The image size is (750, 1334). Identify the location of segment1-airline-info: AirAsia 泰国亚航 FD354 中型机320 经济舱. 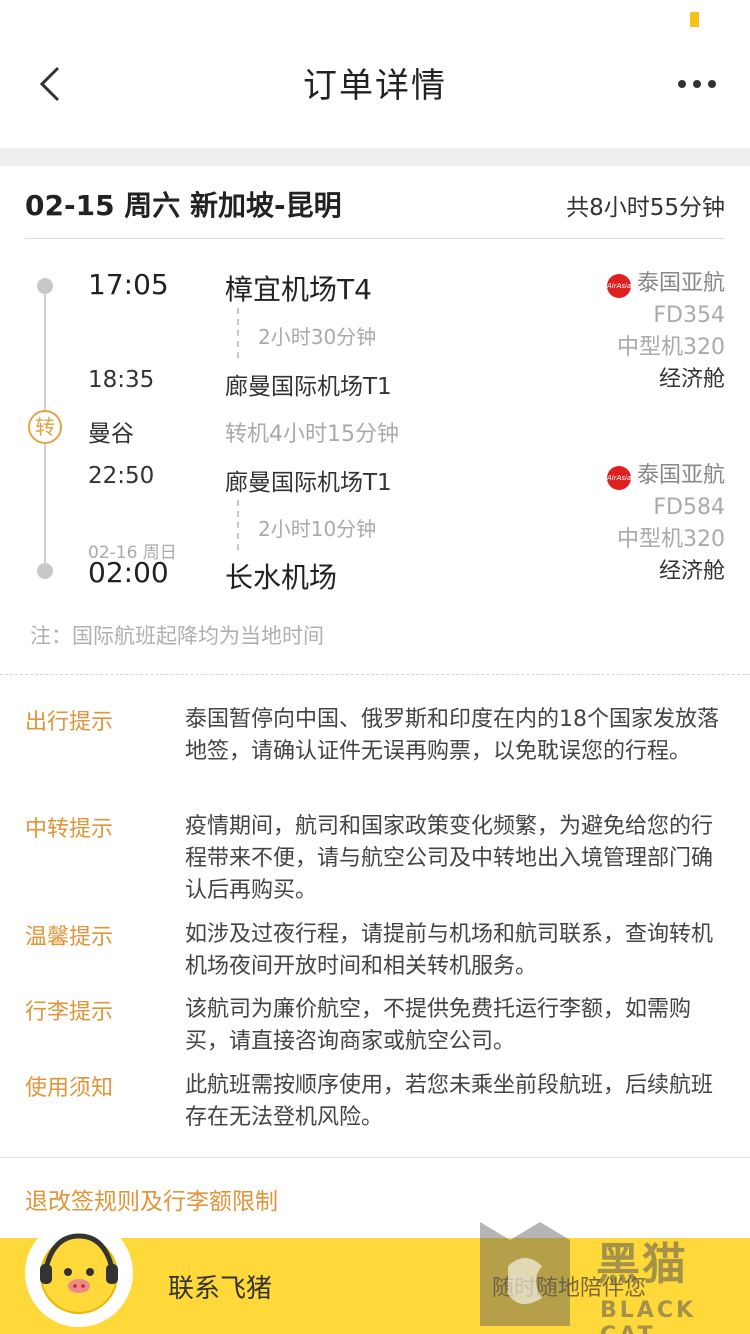
(665, 332).